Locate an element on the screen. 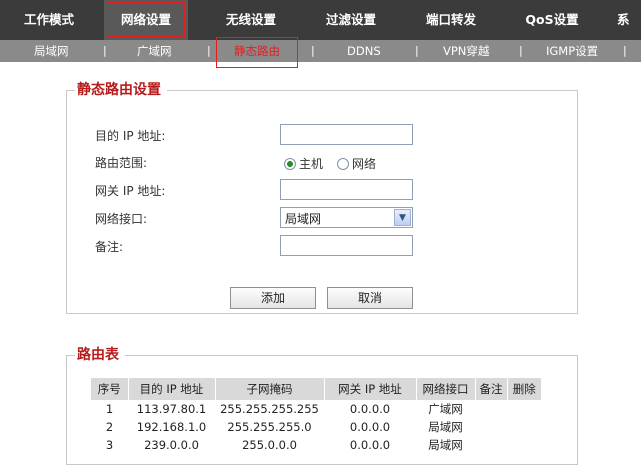  tab-system: 系 is located at coordinates (629, 20).